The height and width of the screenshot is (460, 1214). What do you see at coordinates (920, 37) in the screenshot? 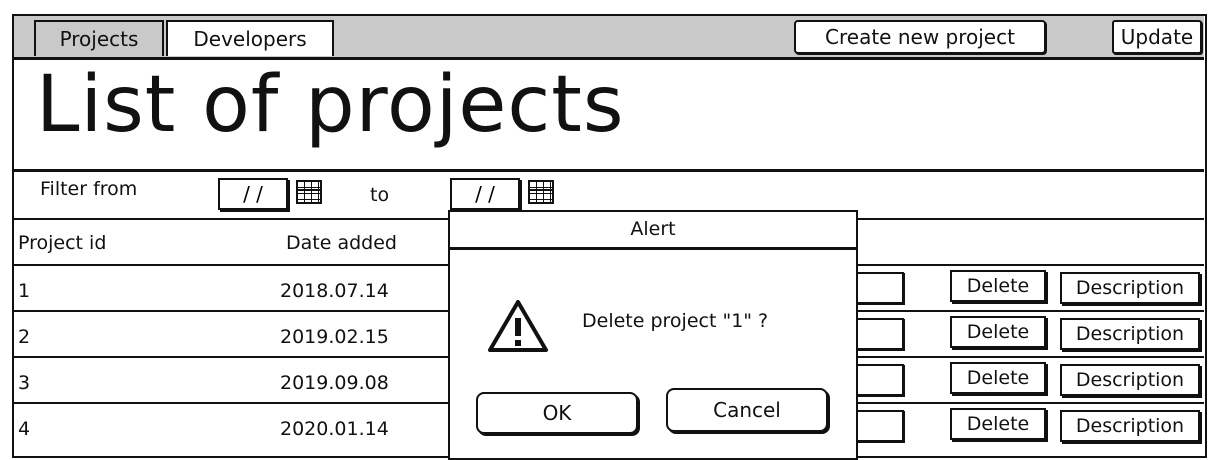
I see `create-project-button: Create new project` at bounding box center [920, 37].